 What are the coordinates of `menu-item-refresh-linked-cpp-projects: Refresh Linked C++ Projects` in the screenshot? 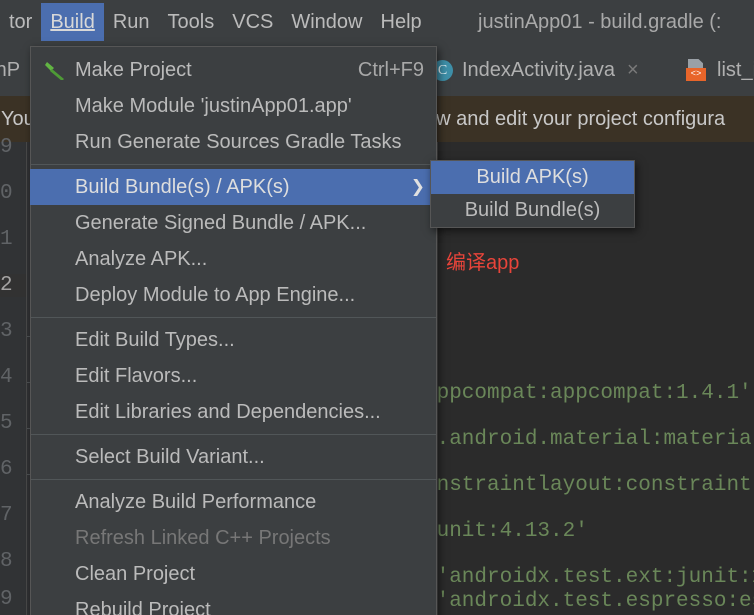 It's located at (233, 538).